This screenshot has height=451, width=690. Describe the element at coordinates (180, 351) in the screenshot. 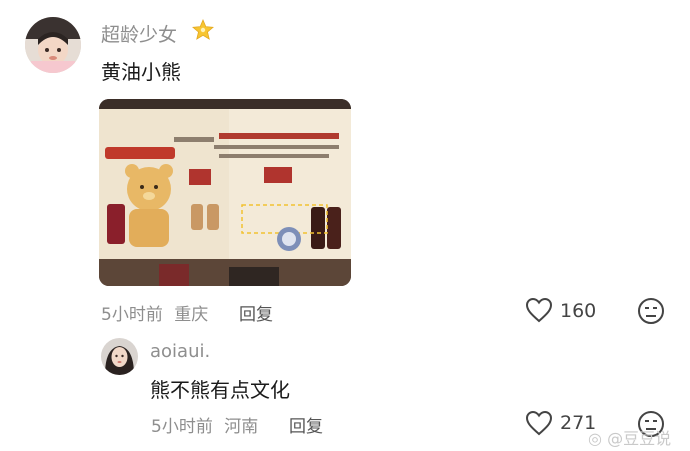

I see `comment2-username: aoiaui.` at that location.